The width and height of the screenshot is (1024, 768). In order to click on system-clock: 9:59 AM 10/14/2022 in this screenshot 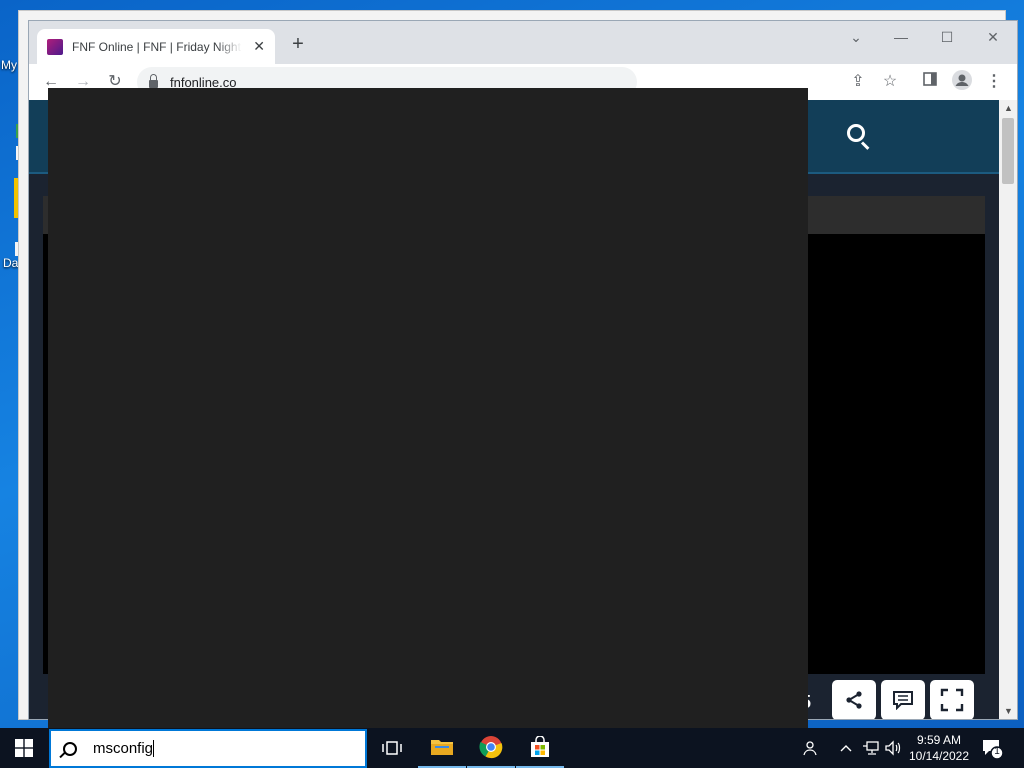, I will do `click(939, 748)`.